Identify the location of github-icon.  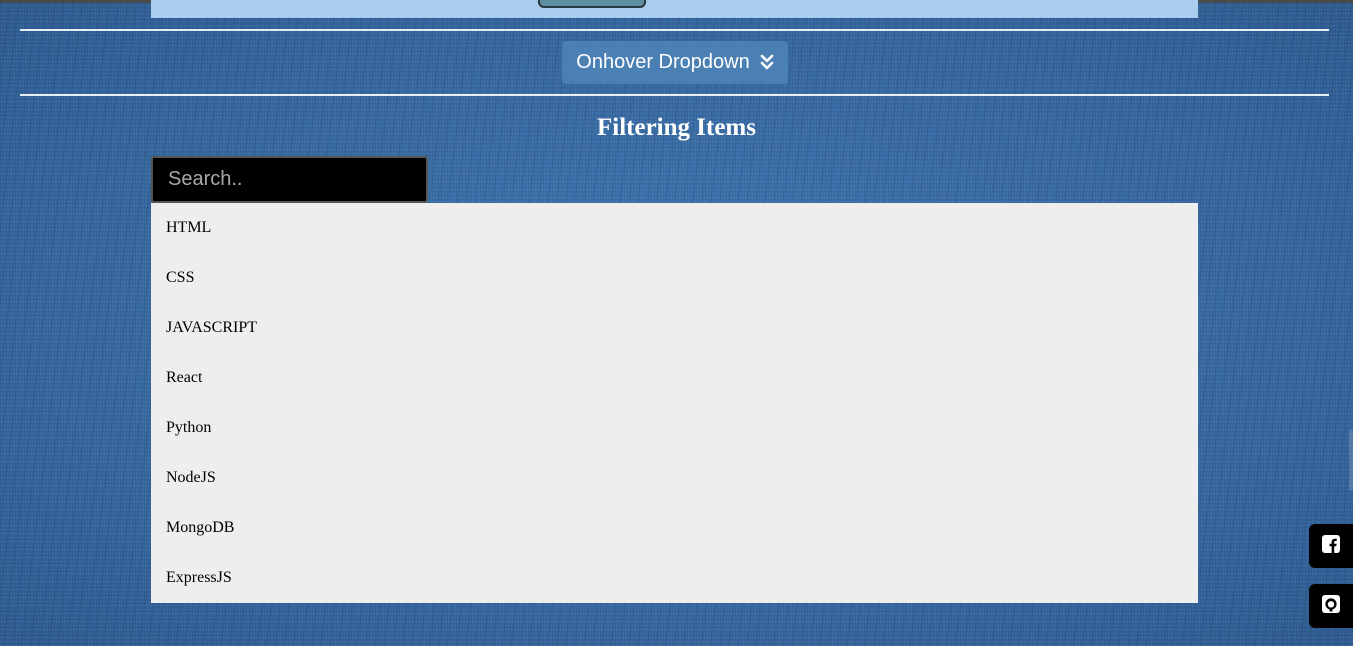
(1331, 606).